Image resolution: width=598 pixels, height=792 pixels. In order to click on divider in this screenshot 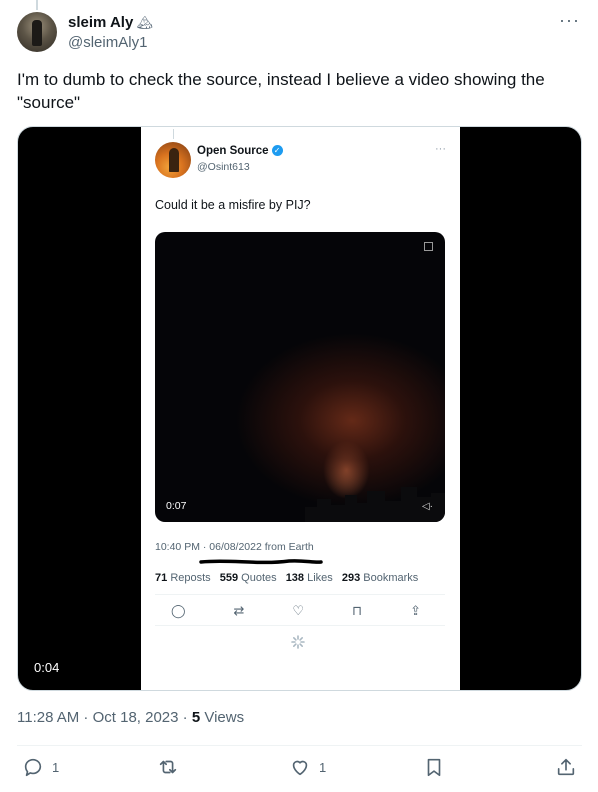, I will do `click(299, 745)`.